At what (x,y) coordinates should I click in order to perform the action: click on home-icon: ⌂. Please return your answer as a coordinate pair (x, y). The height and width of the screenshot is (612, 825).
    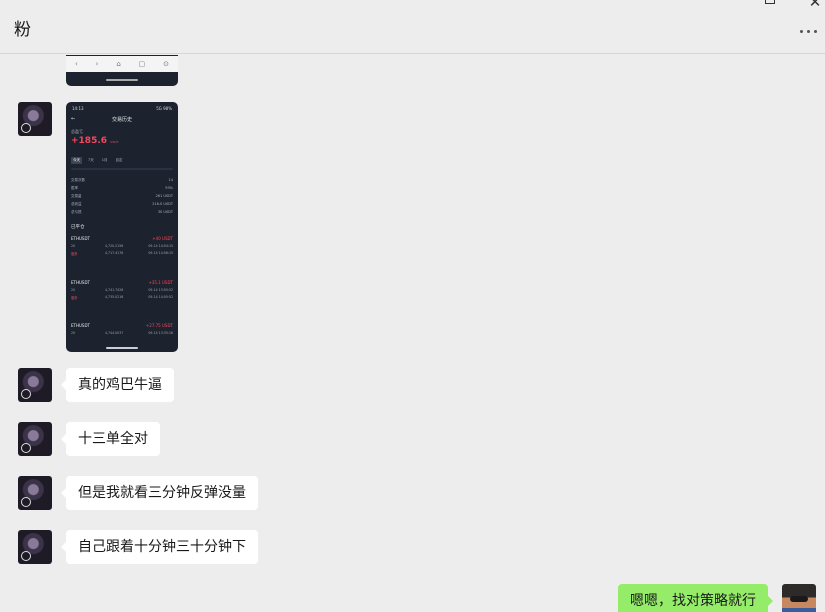
    Looking at the image, I should click on (118, 64).